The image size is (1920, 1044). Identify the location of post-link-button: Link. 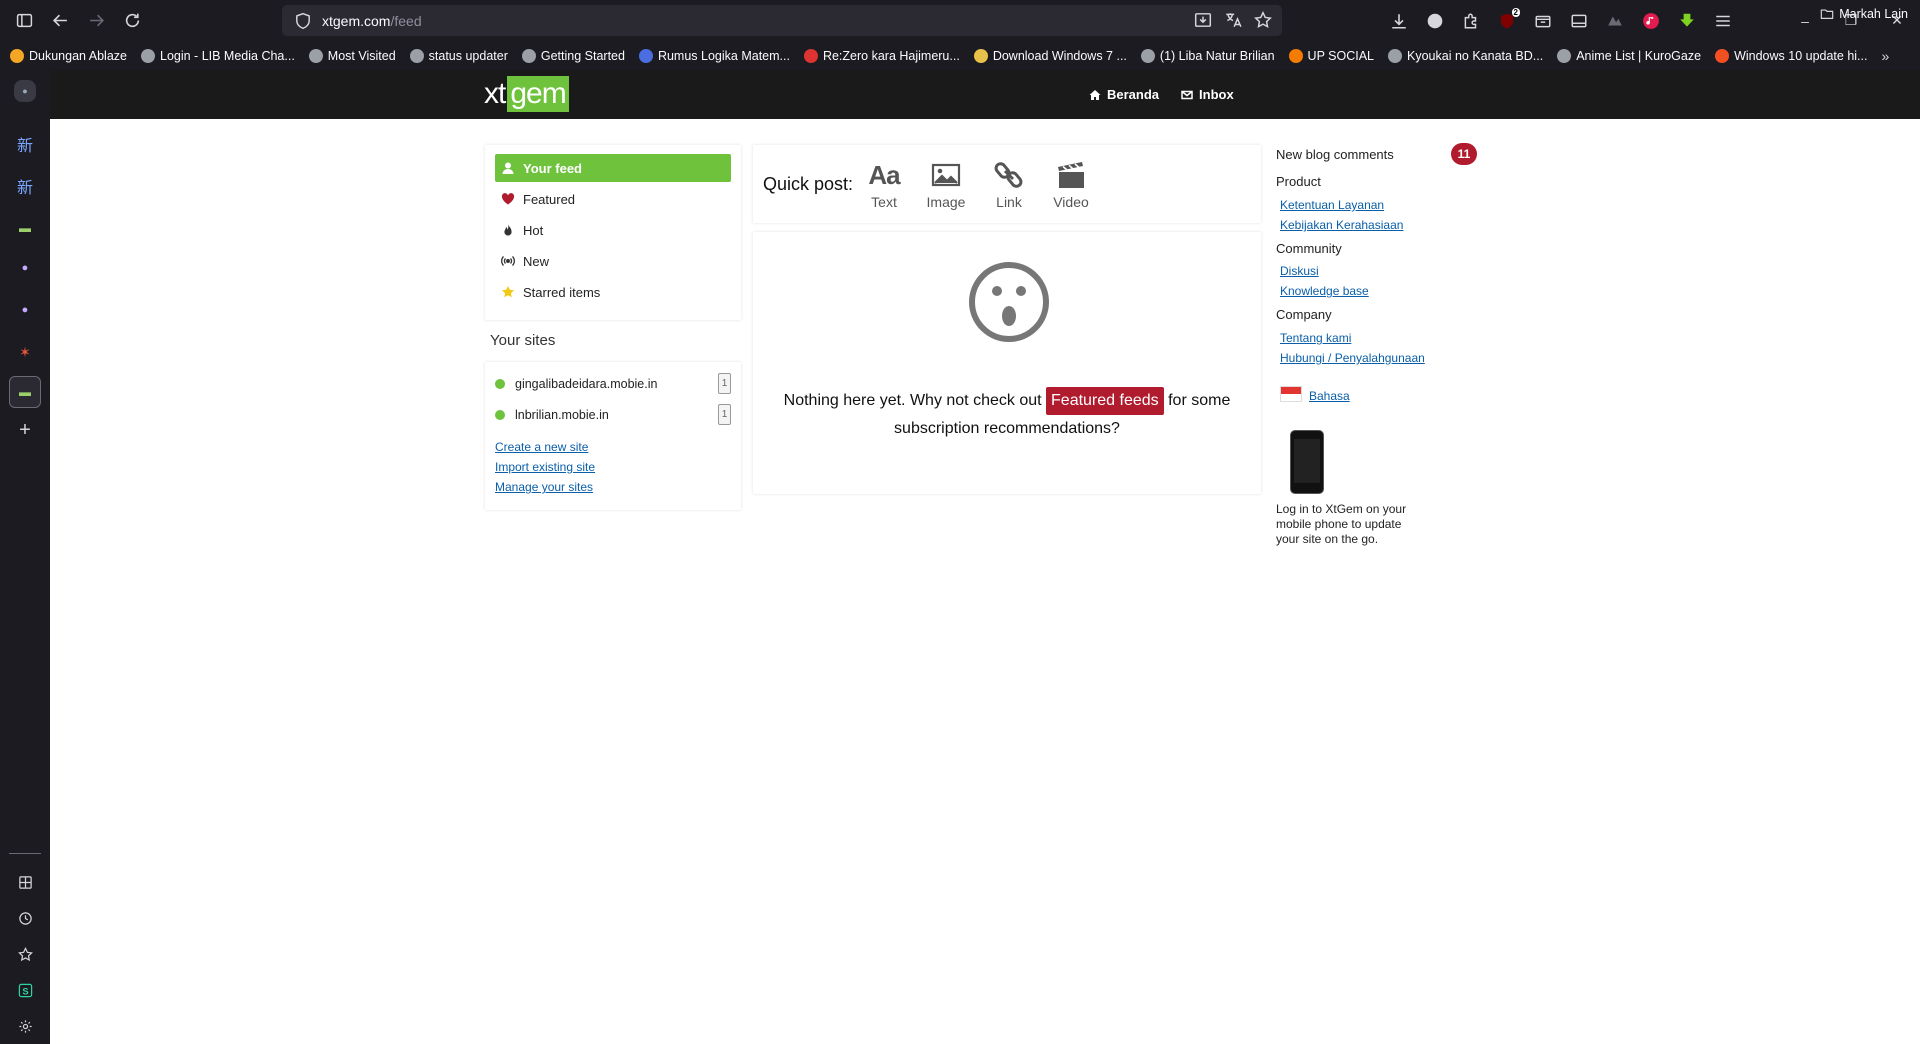
(1009, 184).